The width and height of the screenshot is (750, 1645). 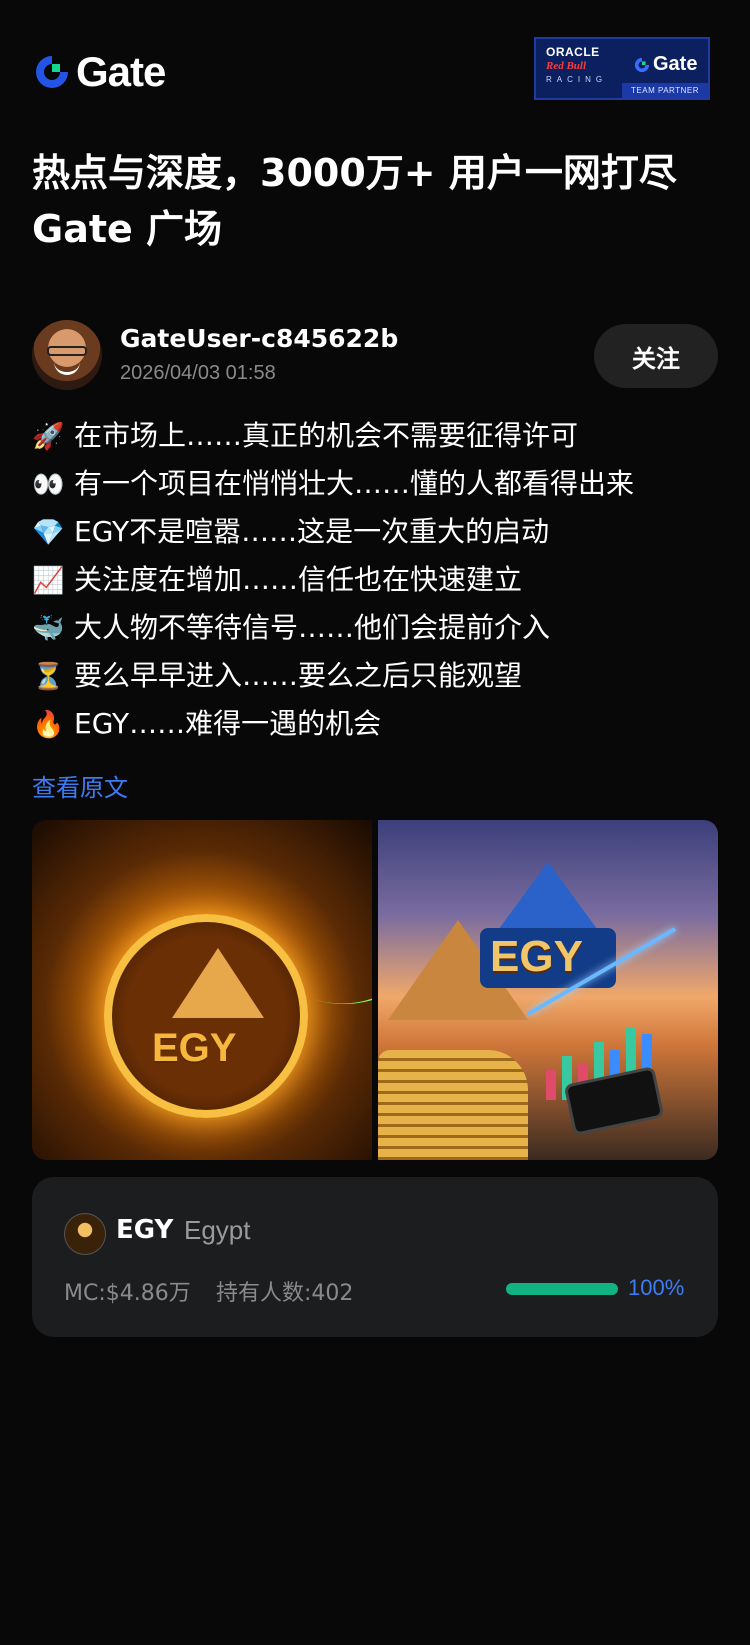 What do you see at coordinates (217, 1230) in the screenshot?
I see `token-name: Egypt` at bounding box center [217, 1230].